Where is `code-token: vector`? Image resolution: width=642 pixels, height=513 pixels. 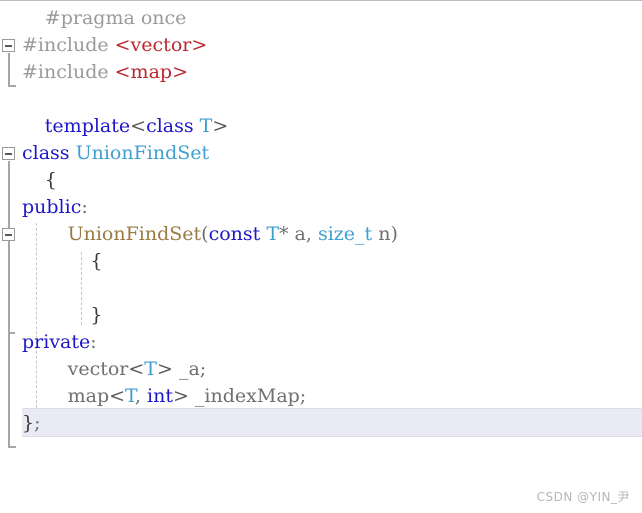
code-token: vector is located at coordinates (98, 369).